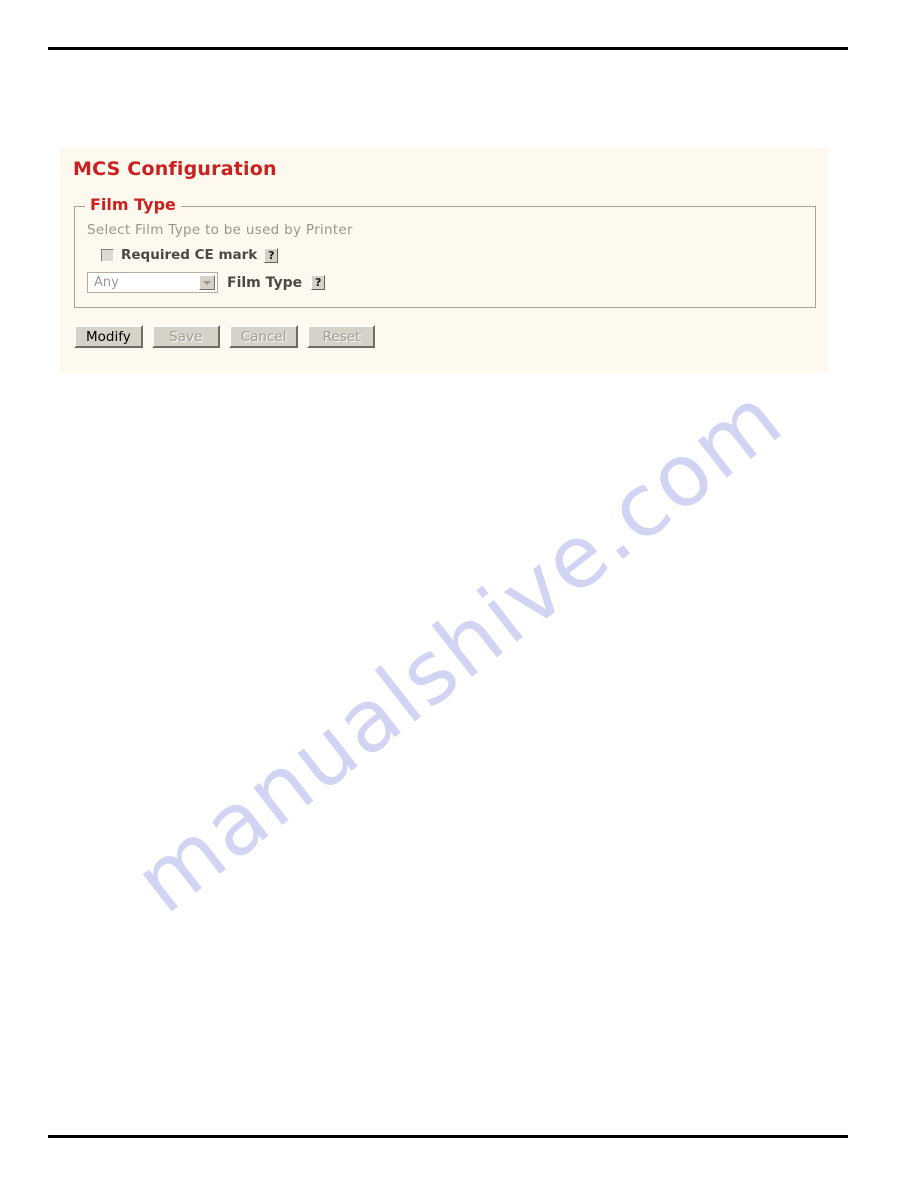 This screenshot has height=1188, width=918. What do you see at coordinates (448, 1136) in the screenshot?
I see `footer-divider` at bounding box center [448, 1136].